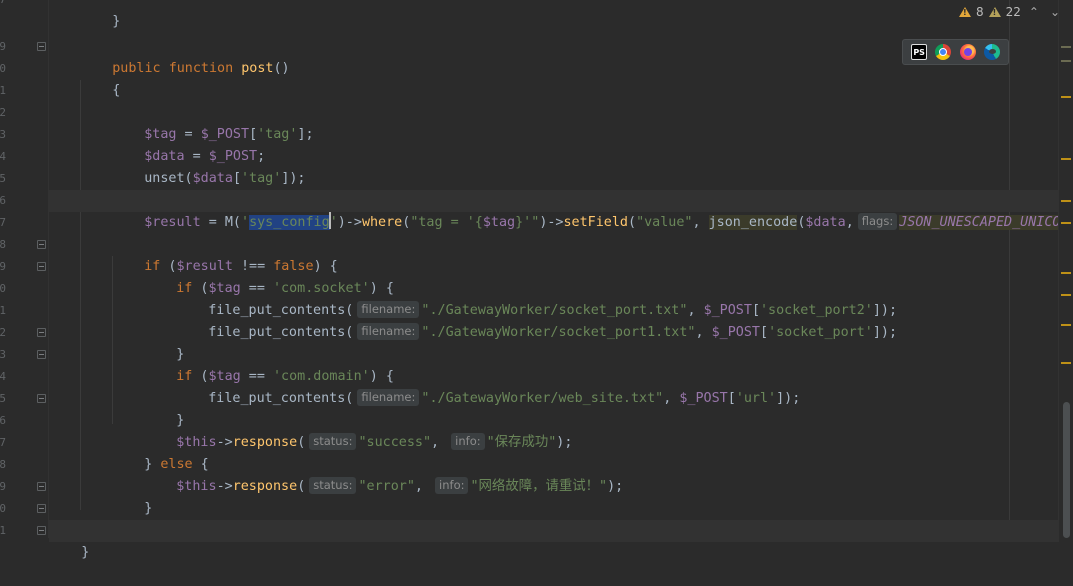 This screenshot has height=586, width=1073. What do you see at coordinates (753, 222) in the screenshot?
I see `function-call: json_encode` at bounding box center [753, 222].